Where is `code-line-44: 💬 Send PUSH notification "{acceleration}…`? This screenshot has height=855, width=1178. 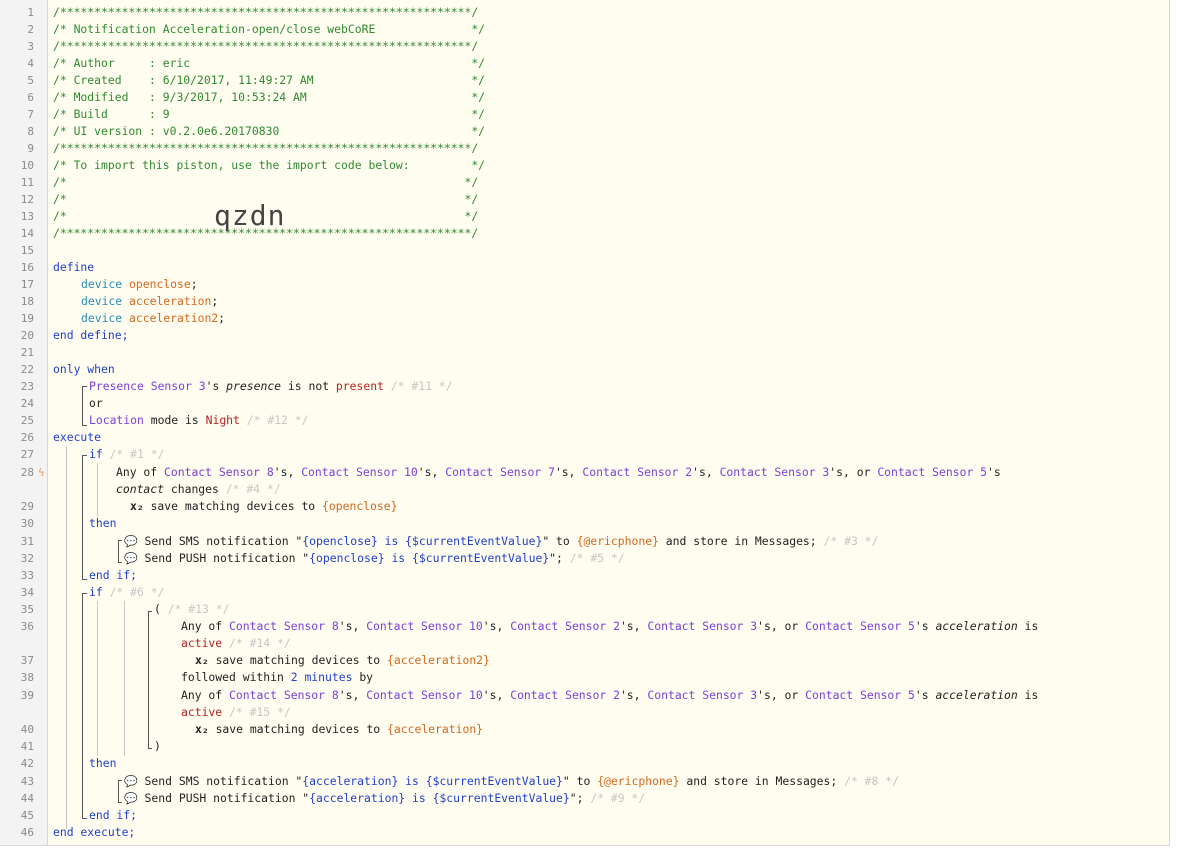
code-line-44: 💬 Send PUSH notification "{acceleration}… is located at coordinates (384, 798).